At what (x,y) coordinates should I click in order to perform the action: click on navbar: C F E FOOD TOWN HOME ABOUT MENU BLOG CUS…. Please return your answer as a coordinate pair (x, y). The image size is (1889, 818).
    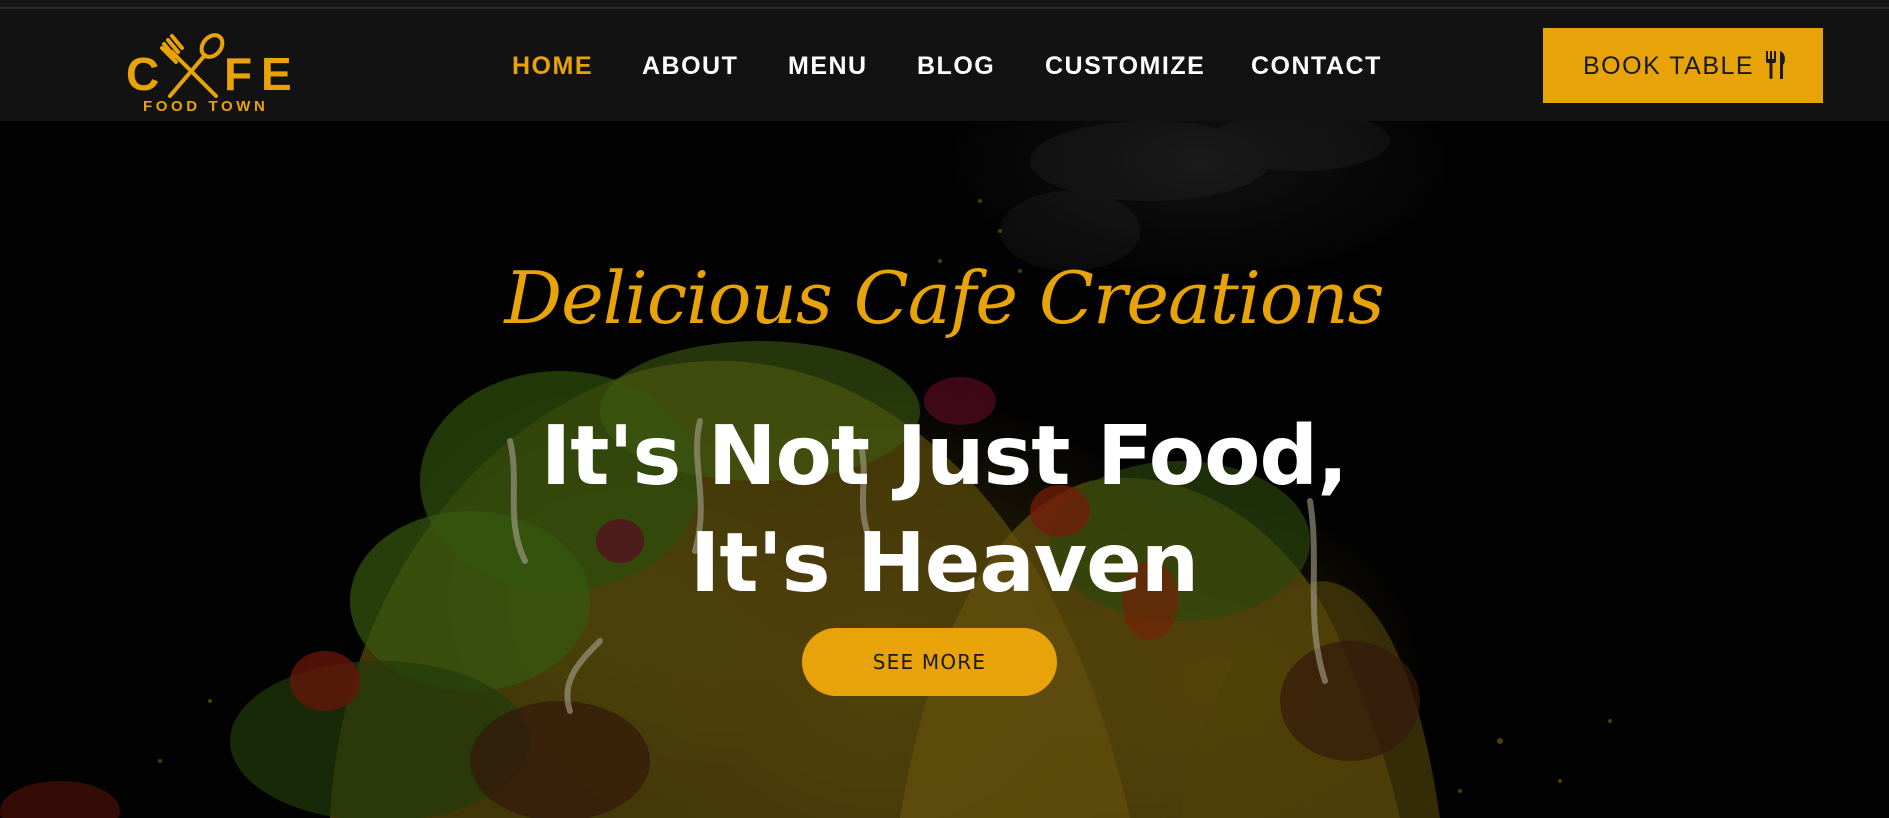
    Looking at the image, I should click on (944, 65).